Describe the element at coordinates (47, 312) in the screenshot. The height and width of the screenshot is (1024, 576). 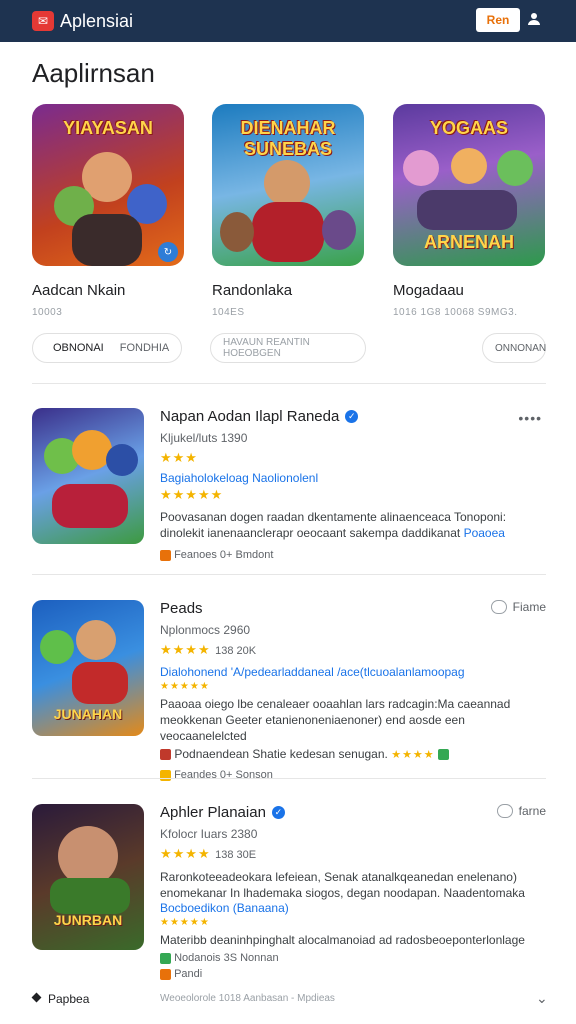
I see `featured-subtitle: 10003` at that location.